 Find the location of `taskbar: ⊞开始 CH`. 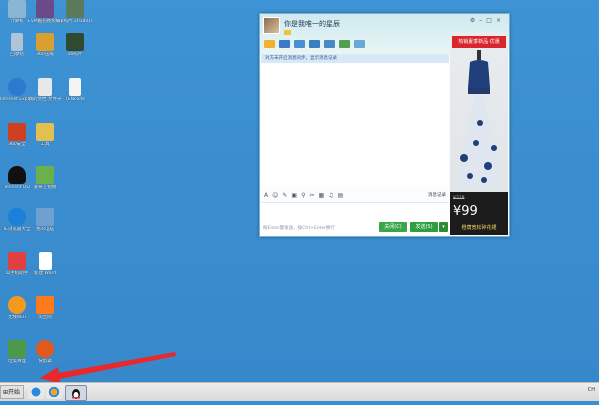

taskbar: ⊞开始 CH is located at coordinates (299, 391).